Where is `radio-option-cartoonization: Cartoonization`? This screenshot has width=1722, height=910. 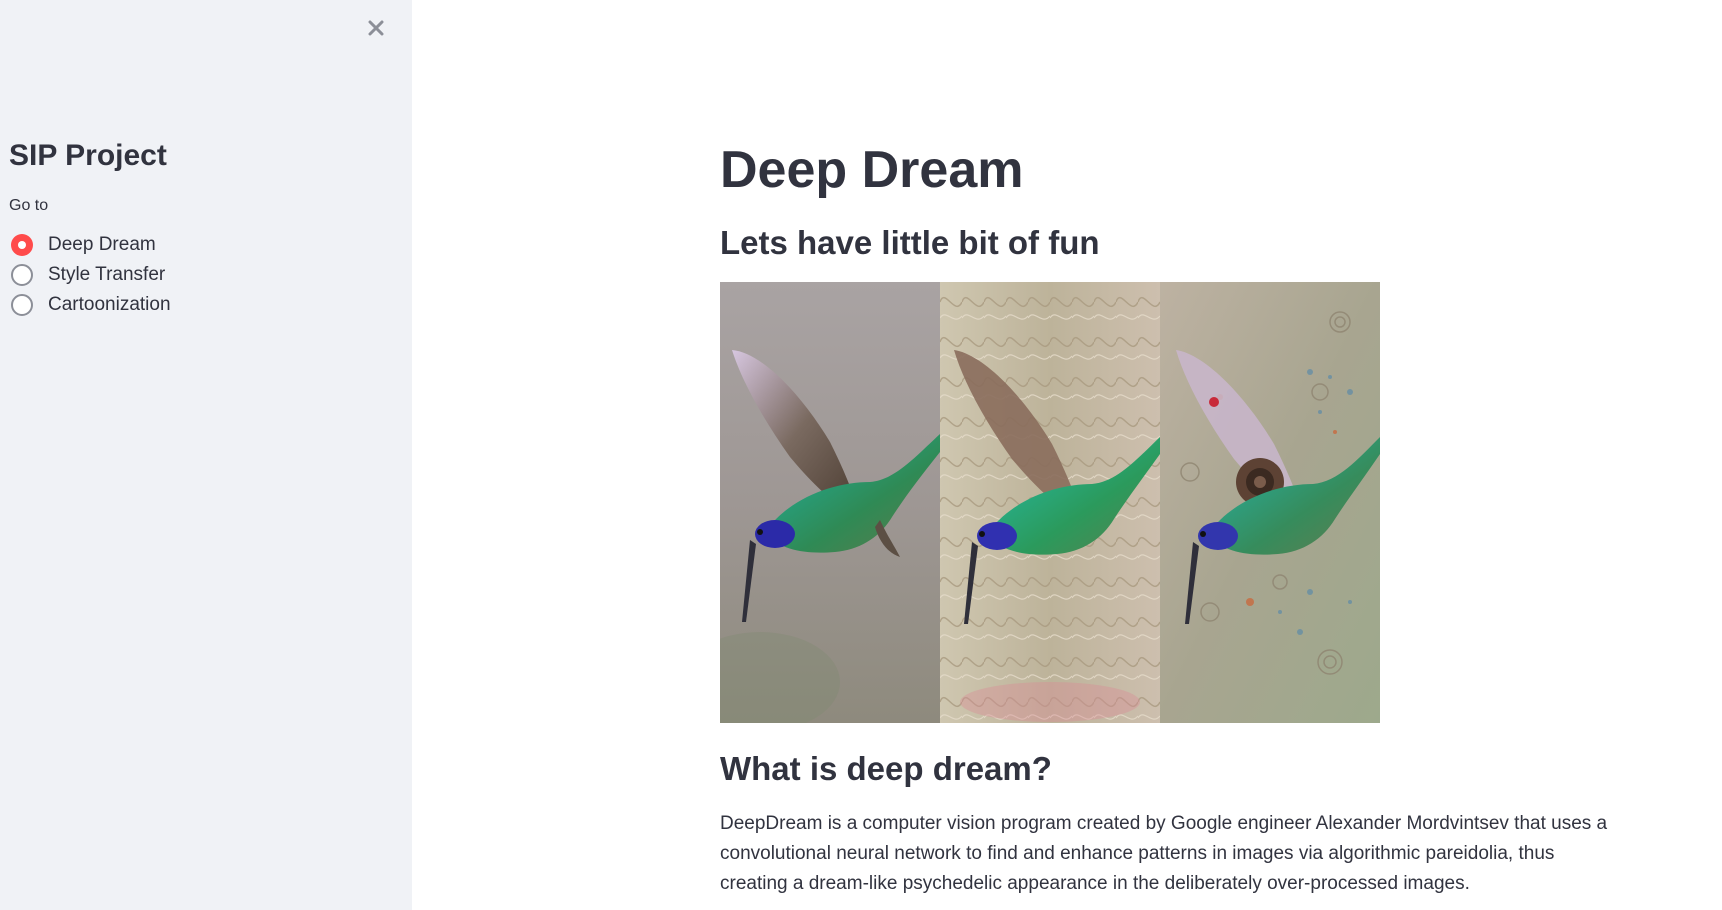
radio-option-cartoonization: Cartoonization is located at coordinates (91, 305).